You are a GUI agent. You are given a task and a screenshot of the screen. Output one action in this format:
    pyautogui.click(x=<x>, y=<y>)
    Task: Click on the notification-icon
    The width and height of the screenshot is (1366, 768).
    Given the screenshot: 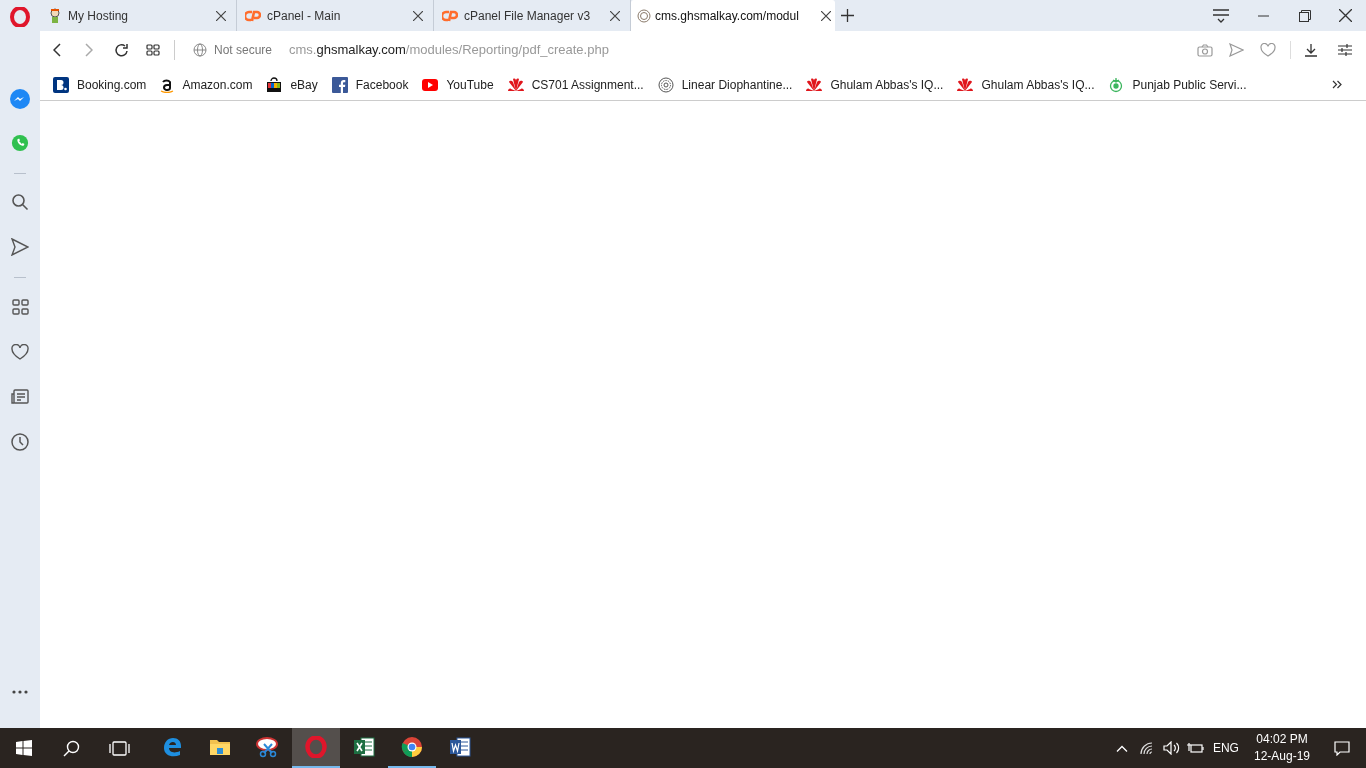 What is the action you would take?
    pyautogui.click(x=1342, y=748)
    